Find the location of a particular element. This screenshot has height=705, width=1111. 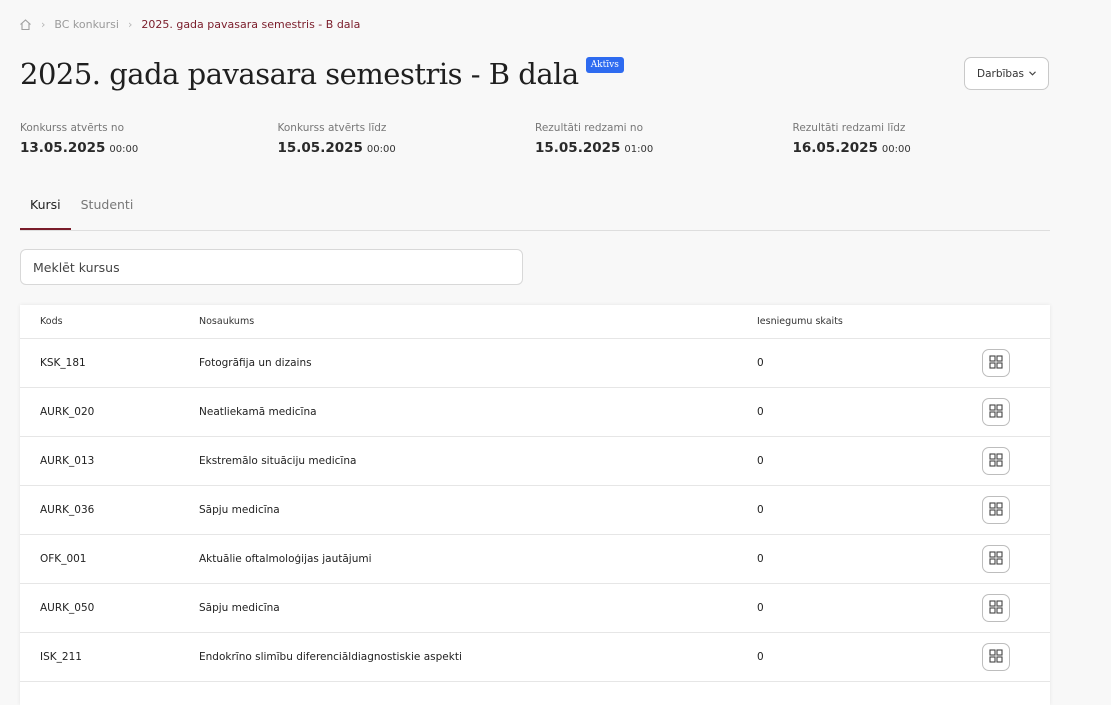

date-results-from: Rezultāti redzami no 15.05.2025 01:00 is located at coordinates (664, 139).